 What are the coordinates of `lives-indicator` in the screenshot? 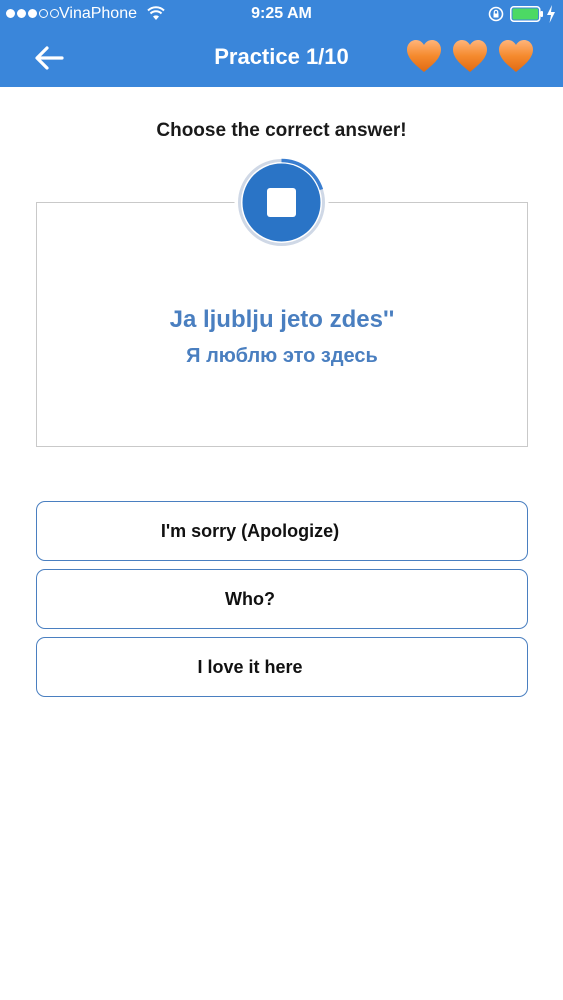 It's located at (470, 56).